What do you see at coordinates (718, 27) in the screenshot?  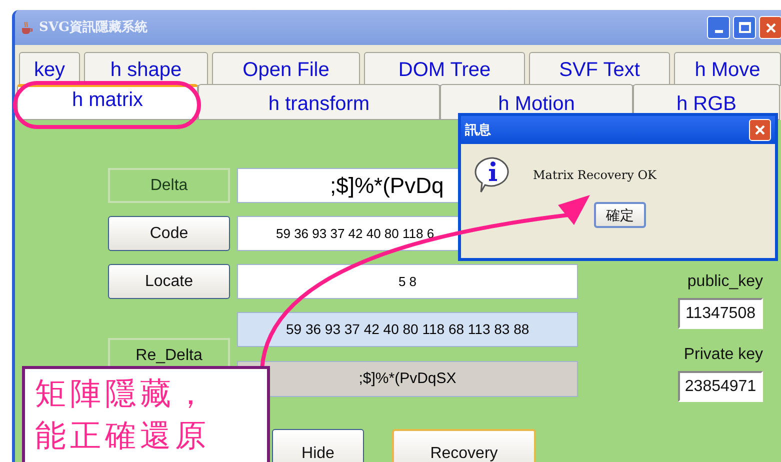 I see `minimize-button` at bounding box center [718, 27].